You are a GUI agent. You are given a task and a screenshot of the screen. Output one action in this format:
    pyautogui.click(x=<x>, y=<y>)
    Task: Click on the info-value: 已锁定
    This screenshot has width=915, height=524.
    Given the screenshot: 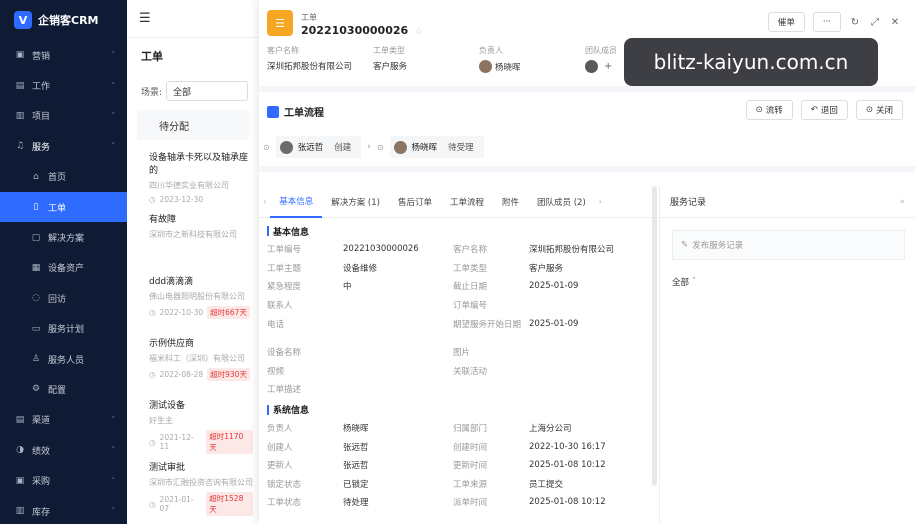 What is the action you would take?
    pyautogui.click(x=356, y=484)
    